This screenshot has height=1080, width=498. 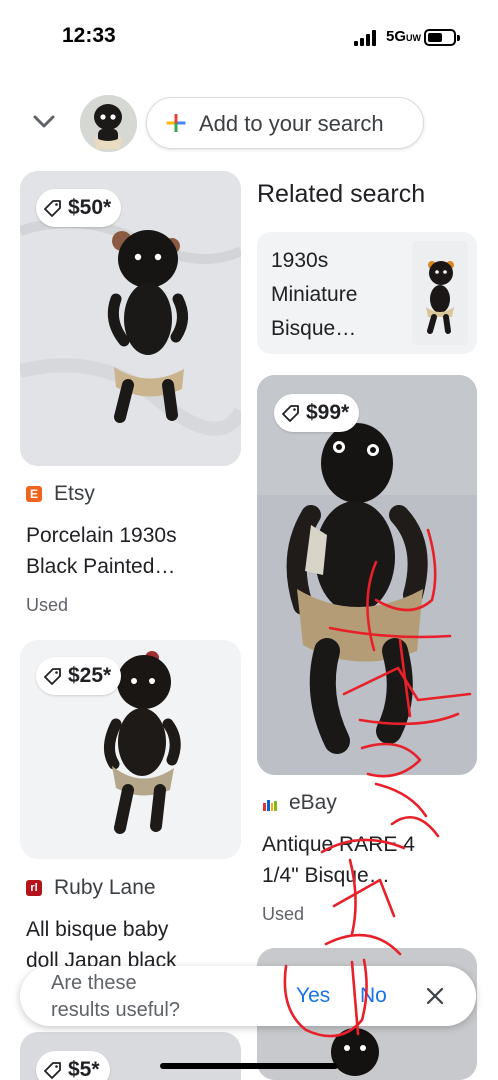 I want to click on price-badge: $5*, so click(x=73, y=1065).